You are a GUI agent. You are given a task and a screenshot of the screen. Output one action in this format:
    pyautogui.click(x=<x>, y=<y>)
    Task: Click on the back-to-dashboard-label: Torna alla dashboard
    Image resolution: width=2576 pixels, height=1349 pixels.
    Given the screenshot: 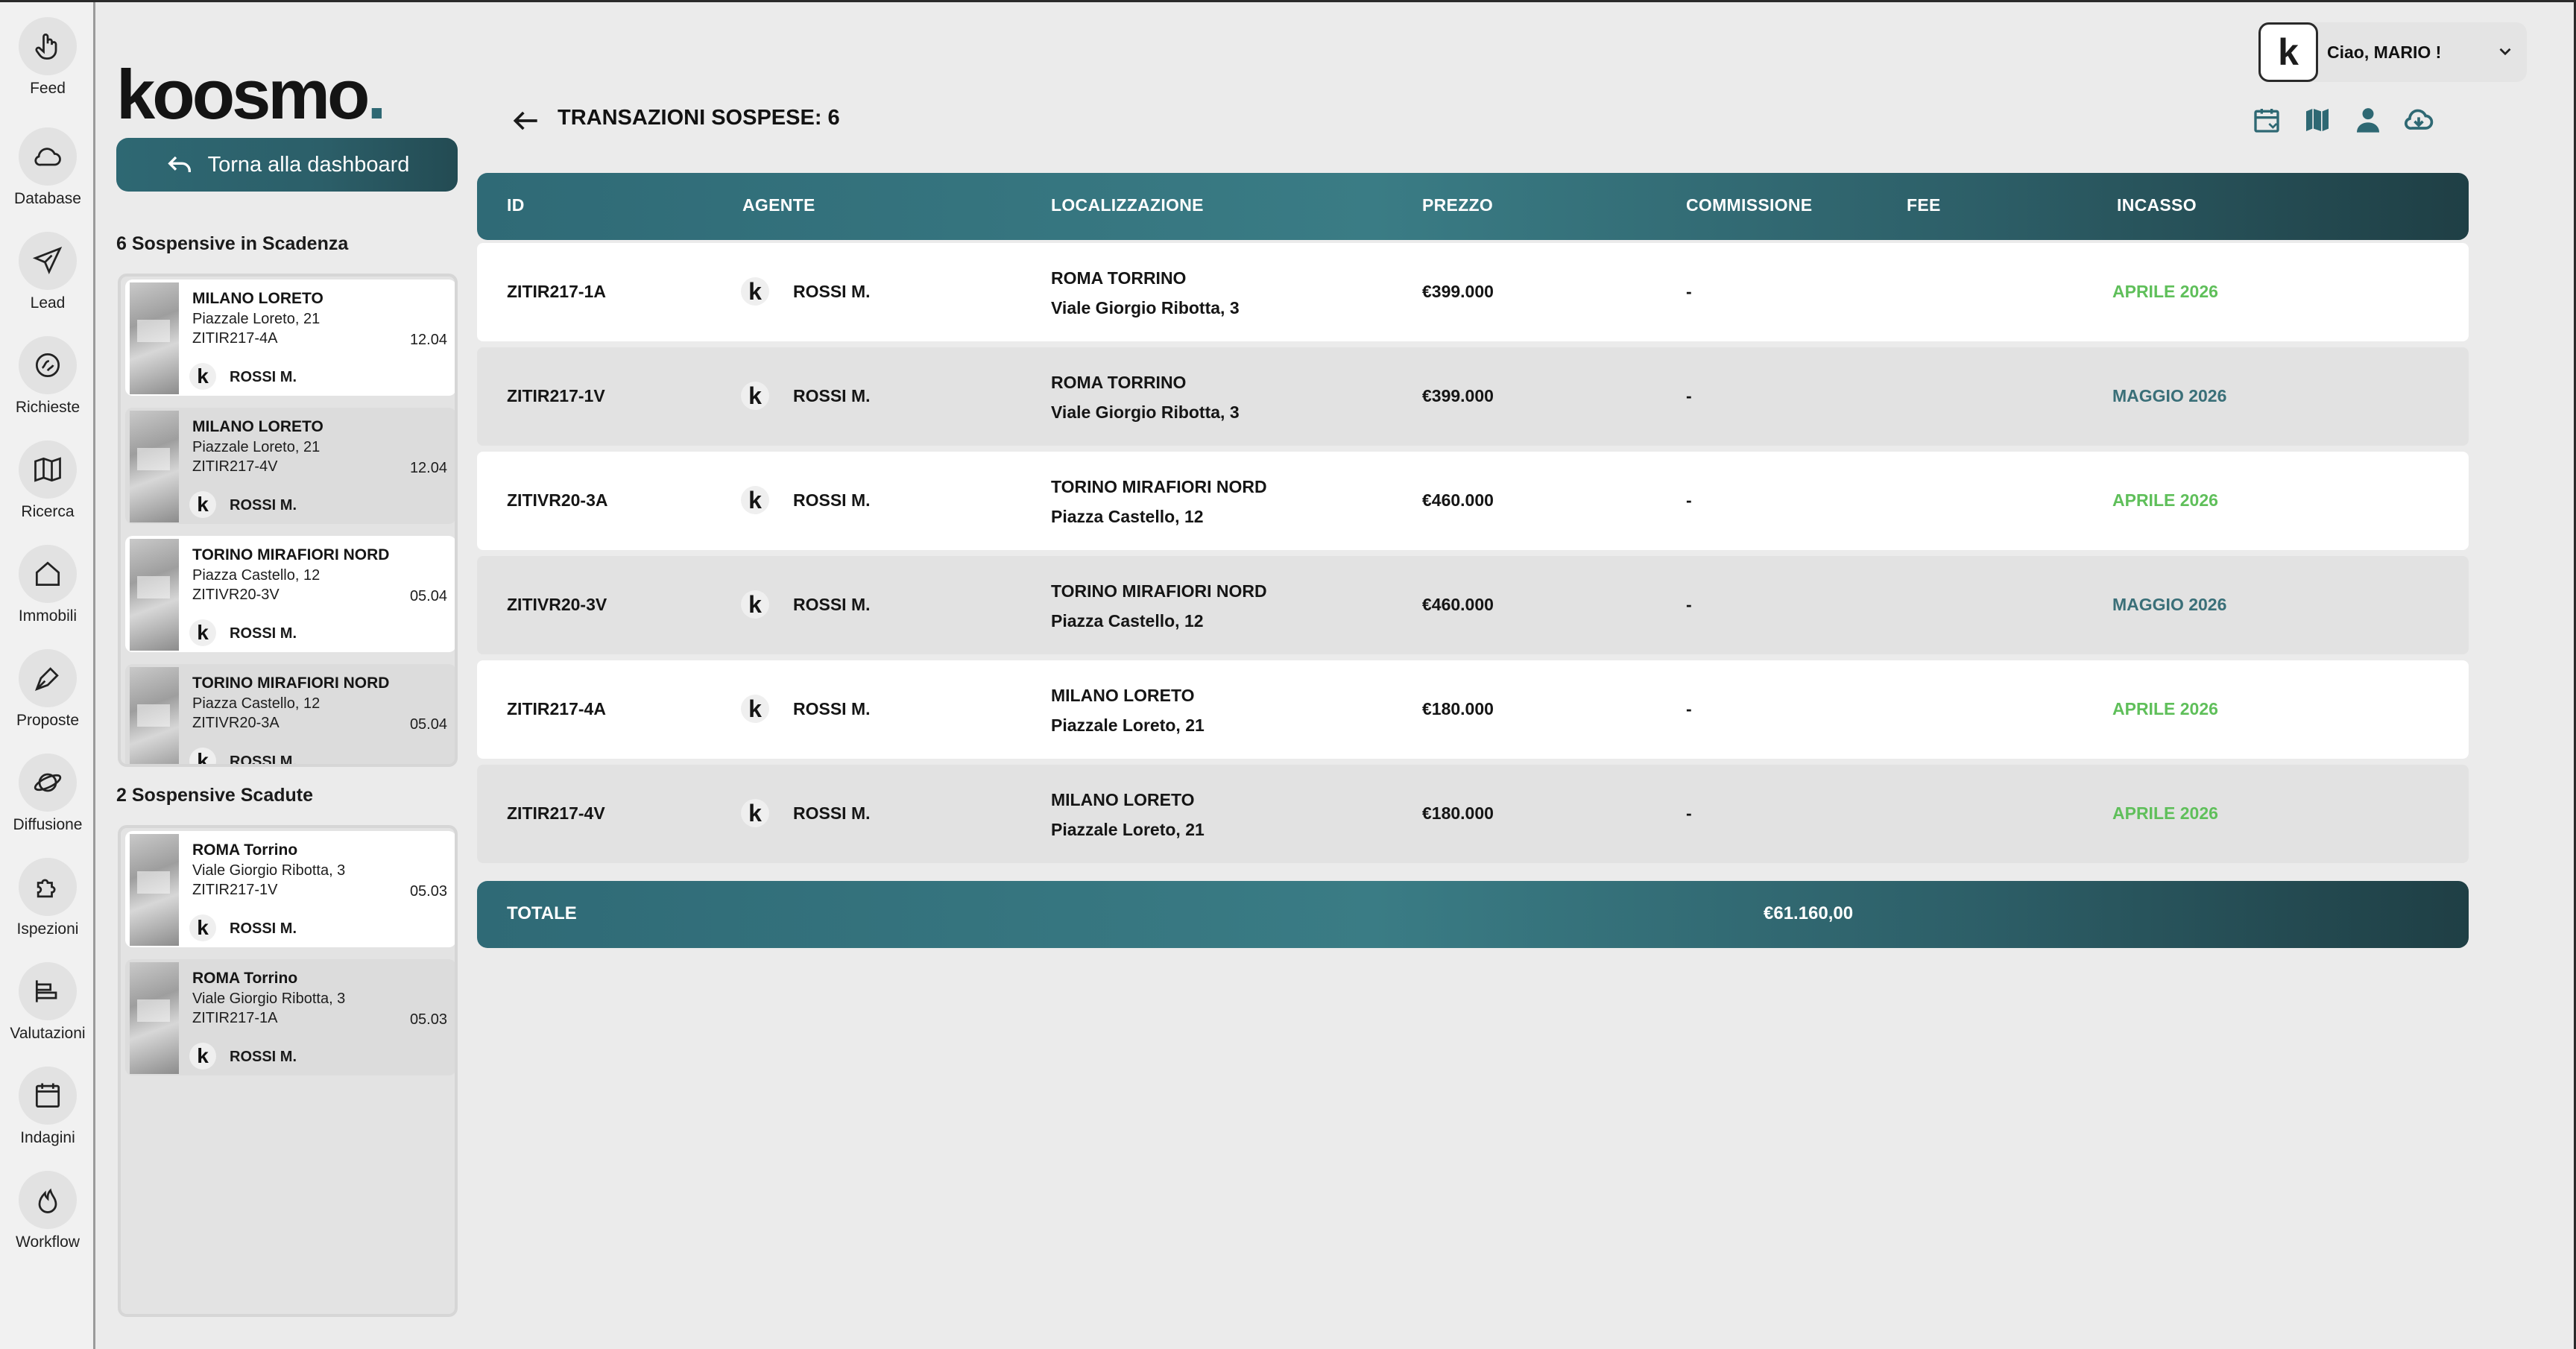 What is the action you would take?
    pyautogui.click(x=309, y=164)
    